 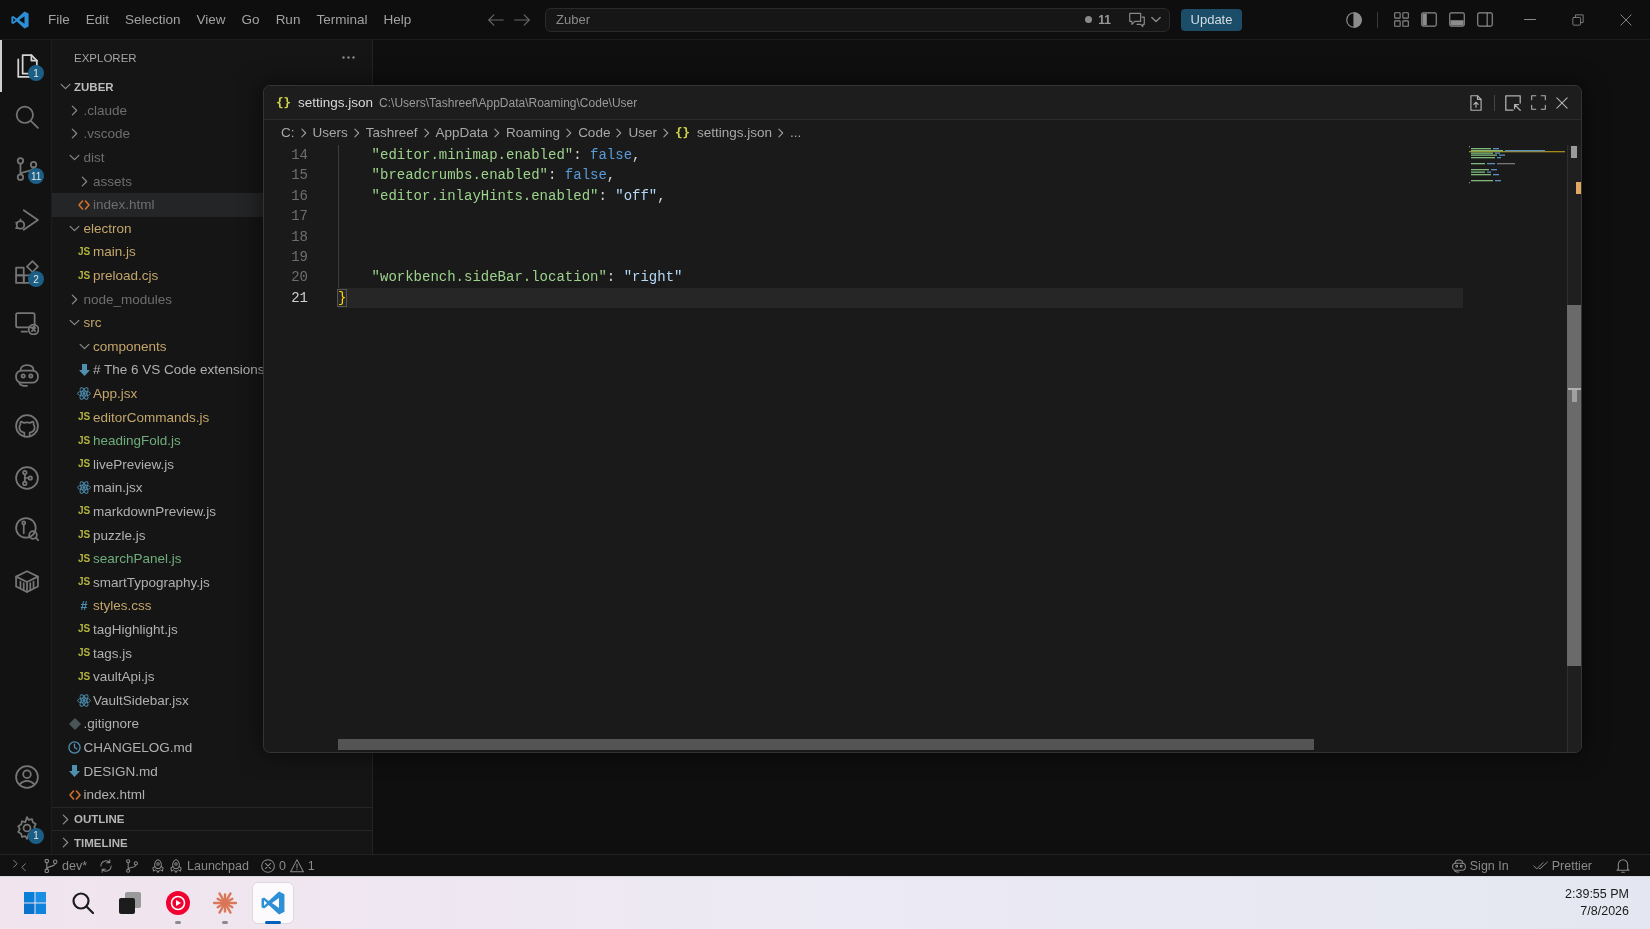 I want to click on x-circle-icon, so click(x=267, y=865).